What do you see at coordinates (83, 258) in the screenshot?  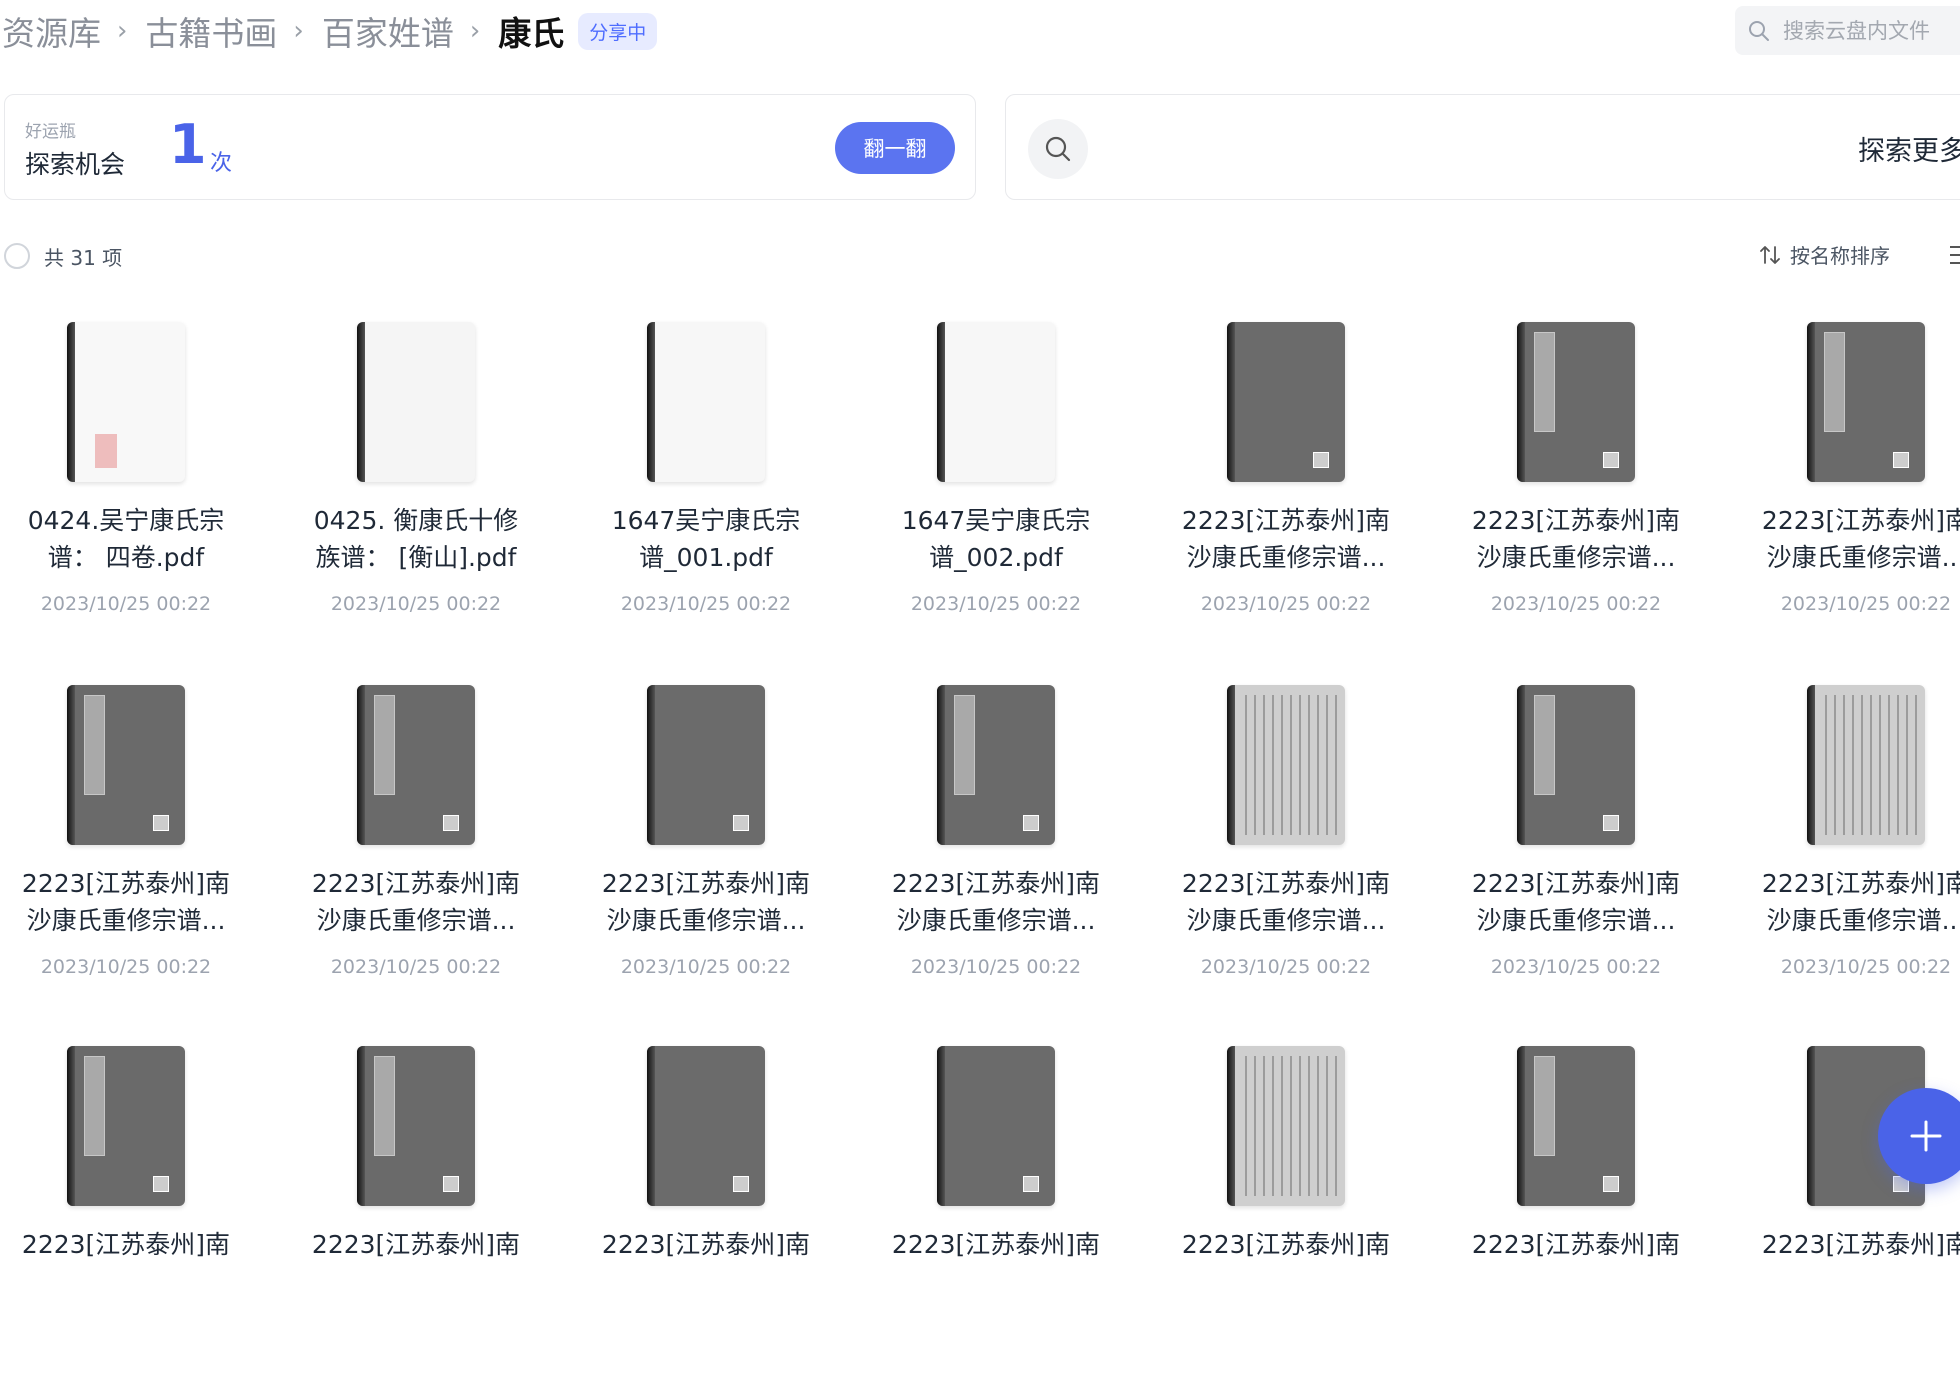 I see `item-count: 共 31 项` at bounding box center [83, 258].